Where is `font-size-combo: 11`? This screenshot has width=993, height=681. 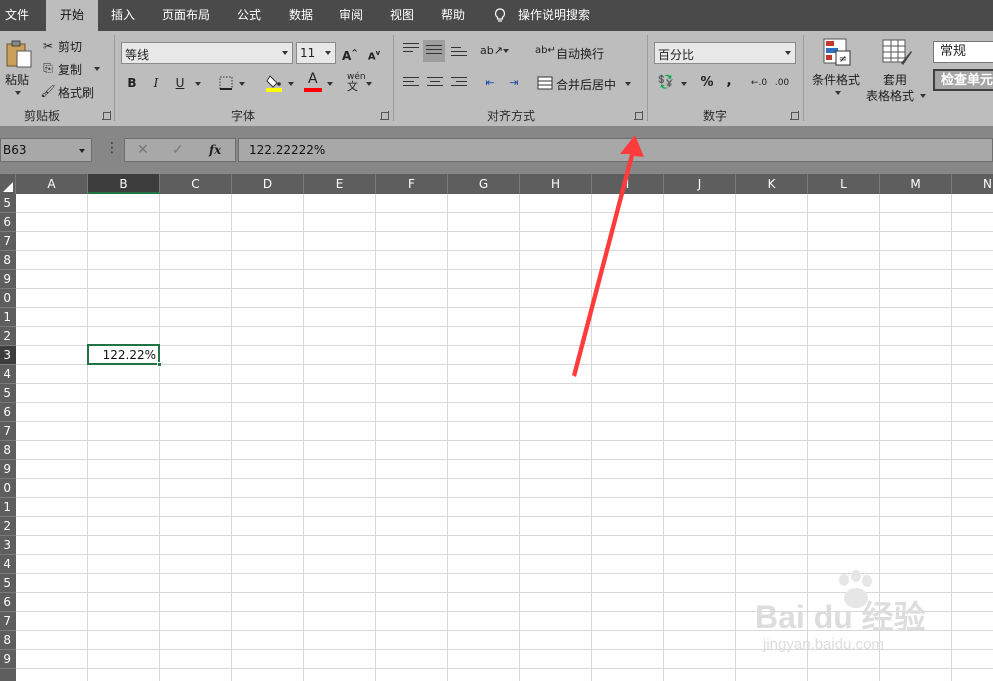 font-size-combo: 11 is located at coordinates (316, 53).